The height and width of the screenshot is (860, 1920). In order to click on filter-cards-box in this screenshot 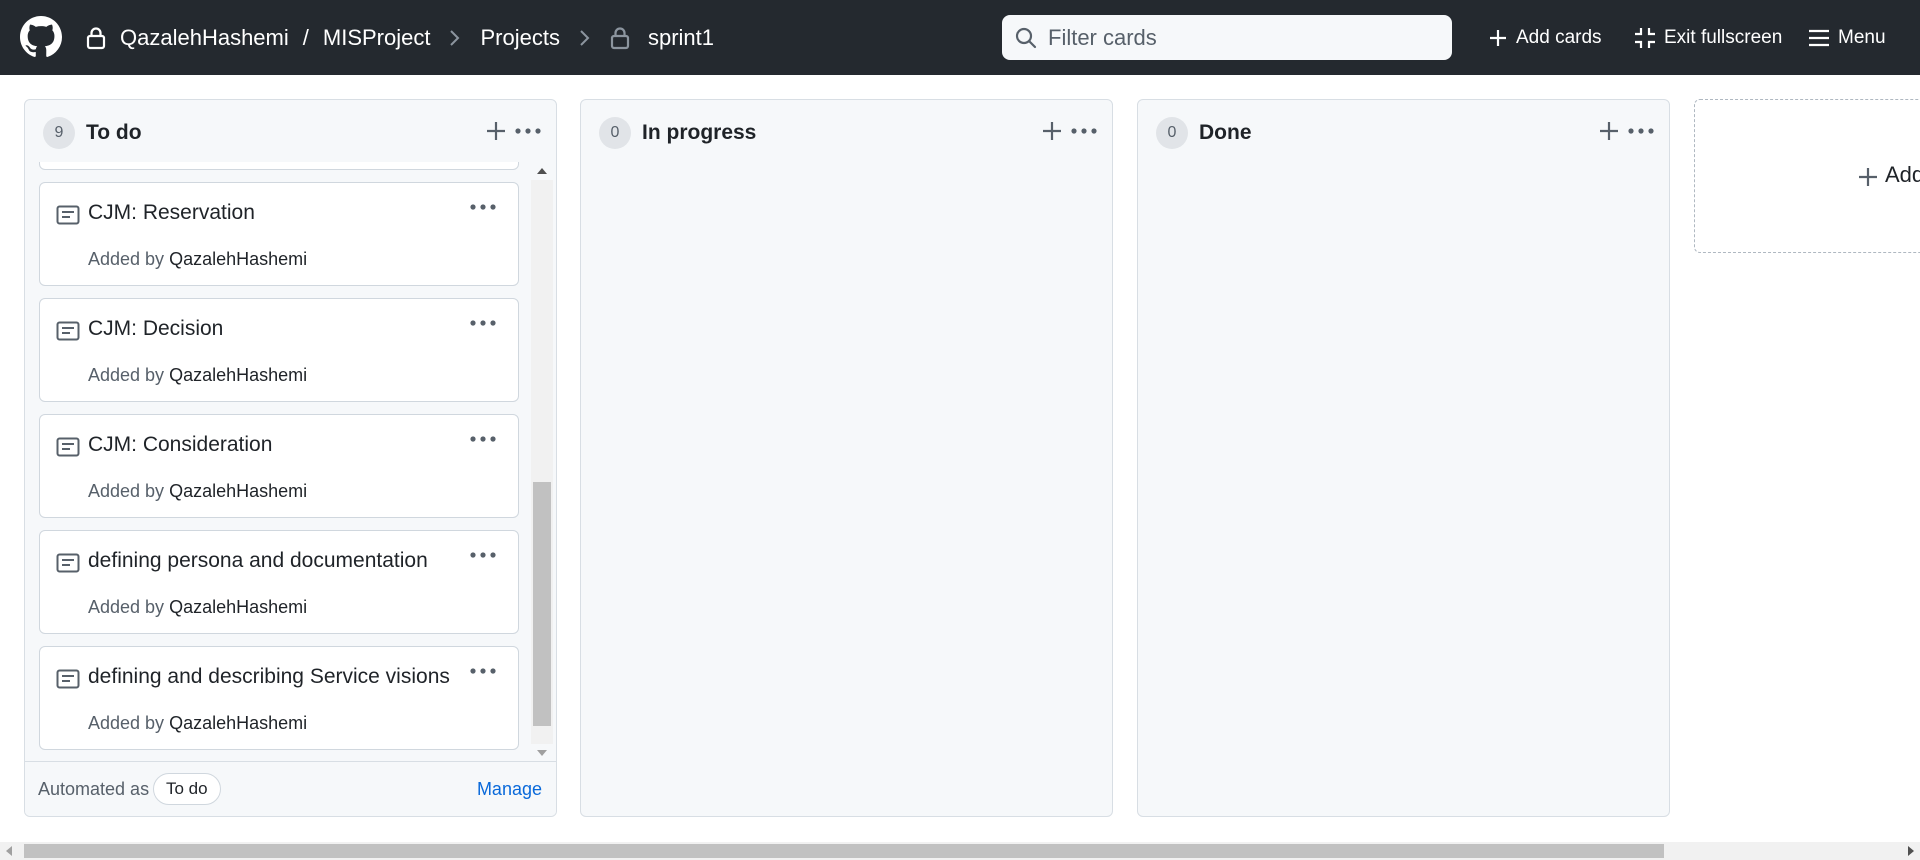, I will do `click(1227, 37)`.